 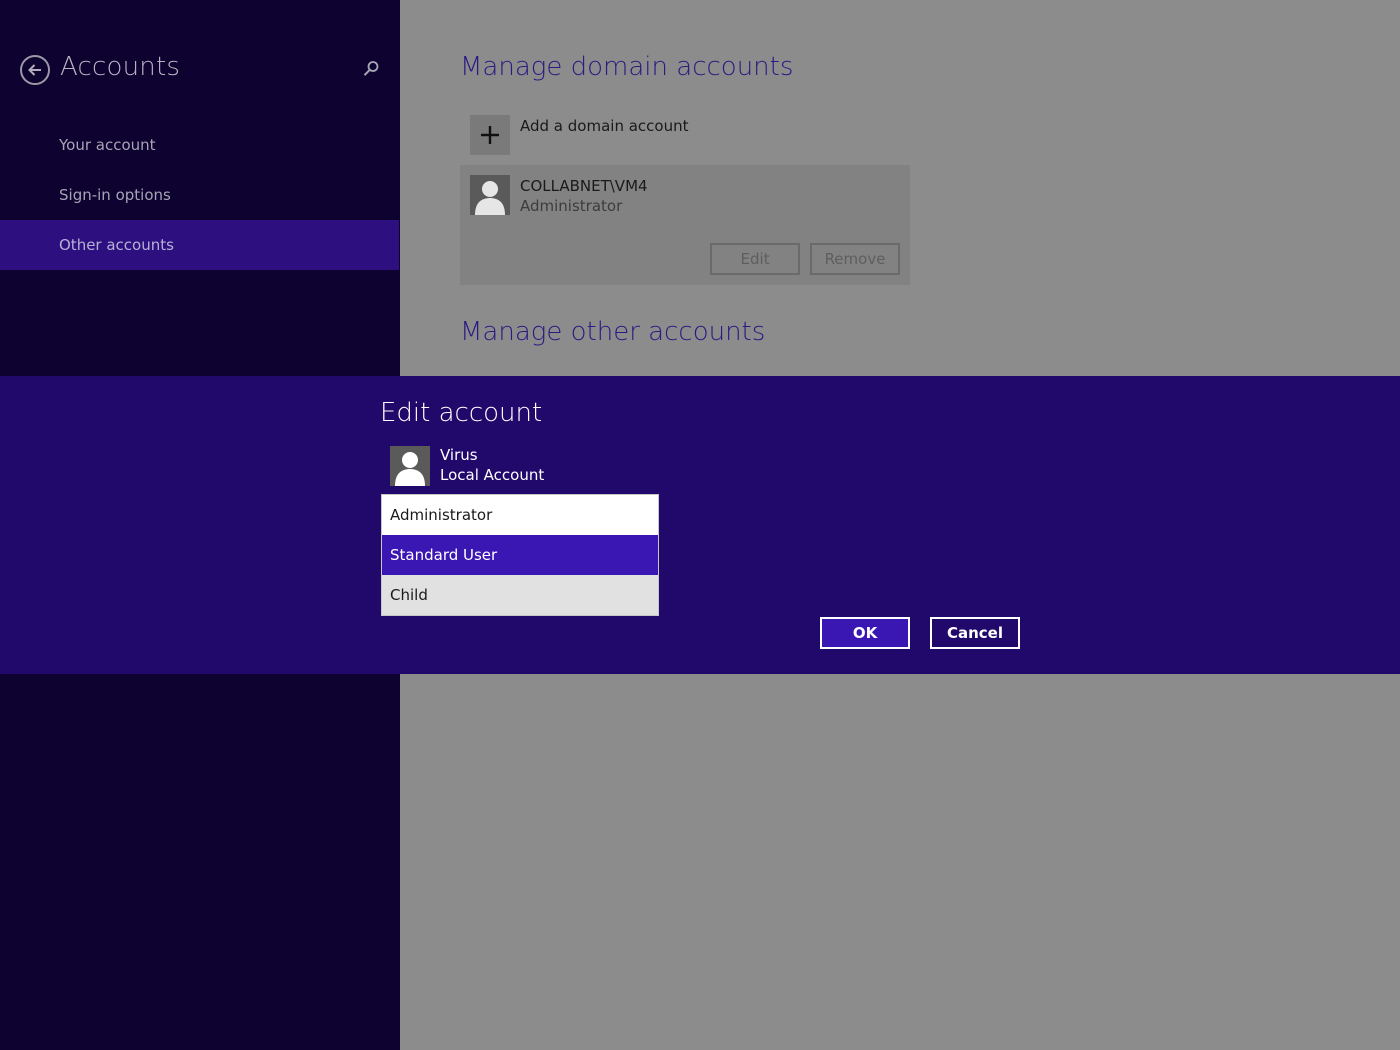 What do you see at coordinates (199, 145) in the screenshot?
I see `sidebar-item-your-account: Your account` at bounding box center [199, 145].